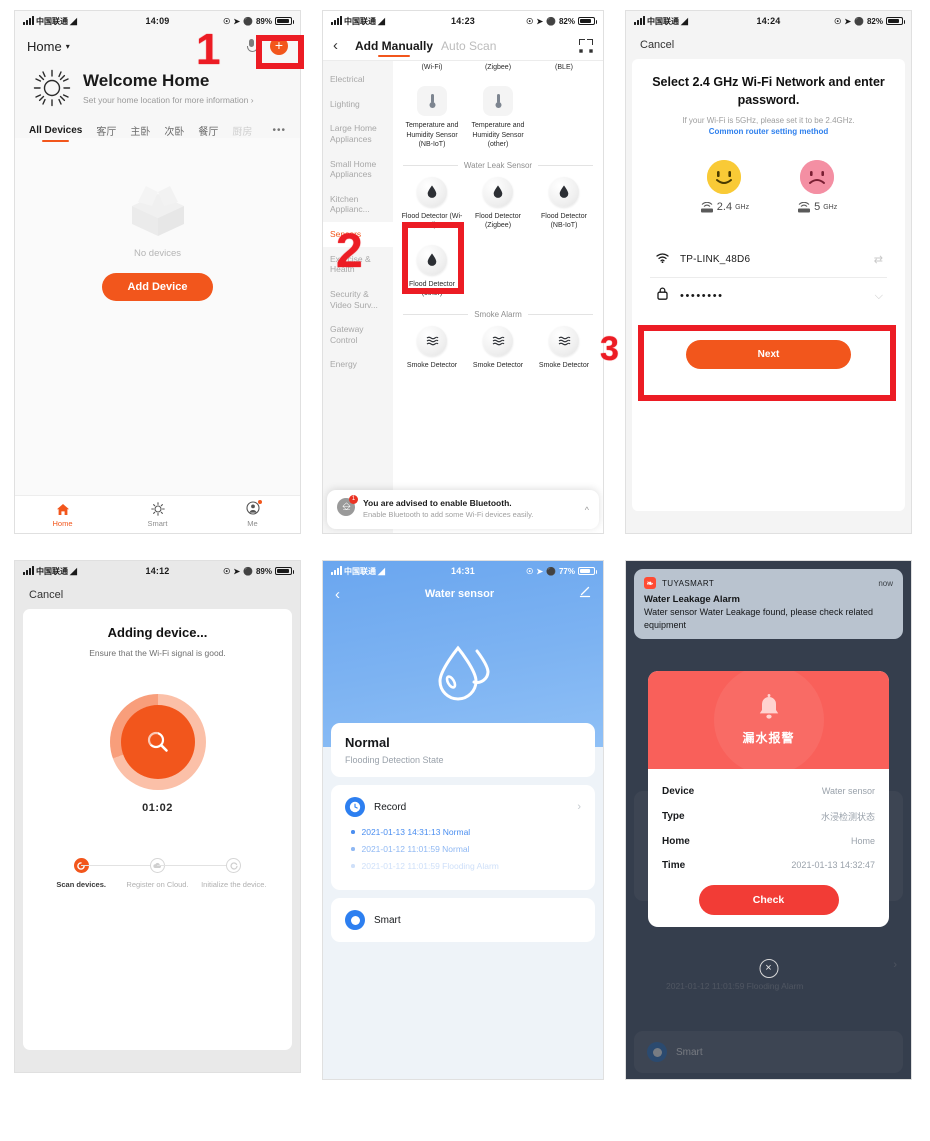 This screenshot has height=1141, width=930. What do you see at coordinates (157, 742) in the screenshot?
I see `scan-progress-indicator` at bounding box center [157, 742].